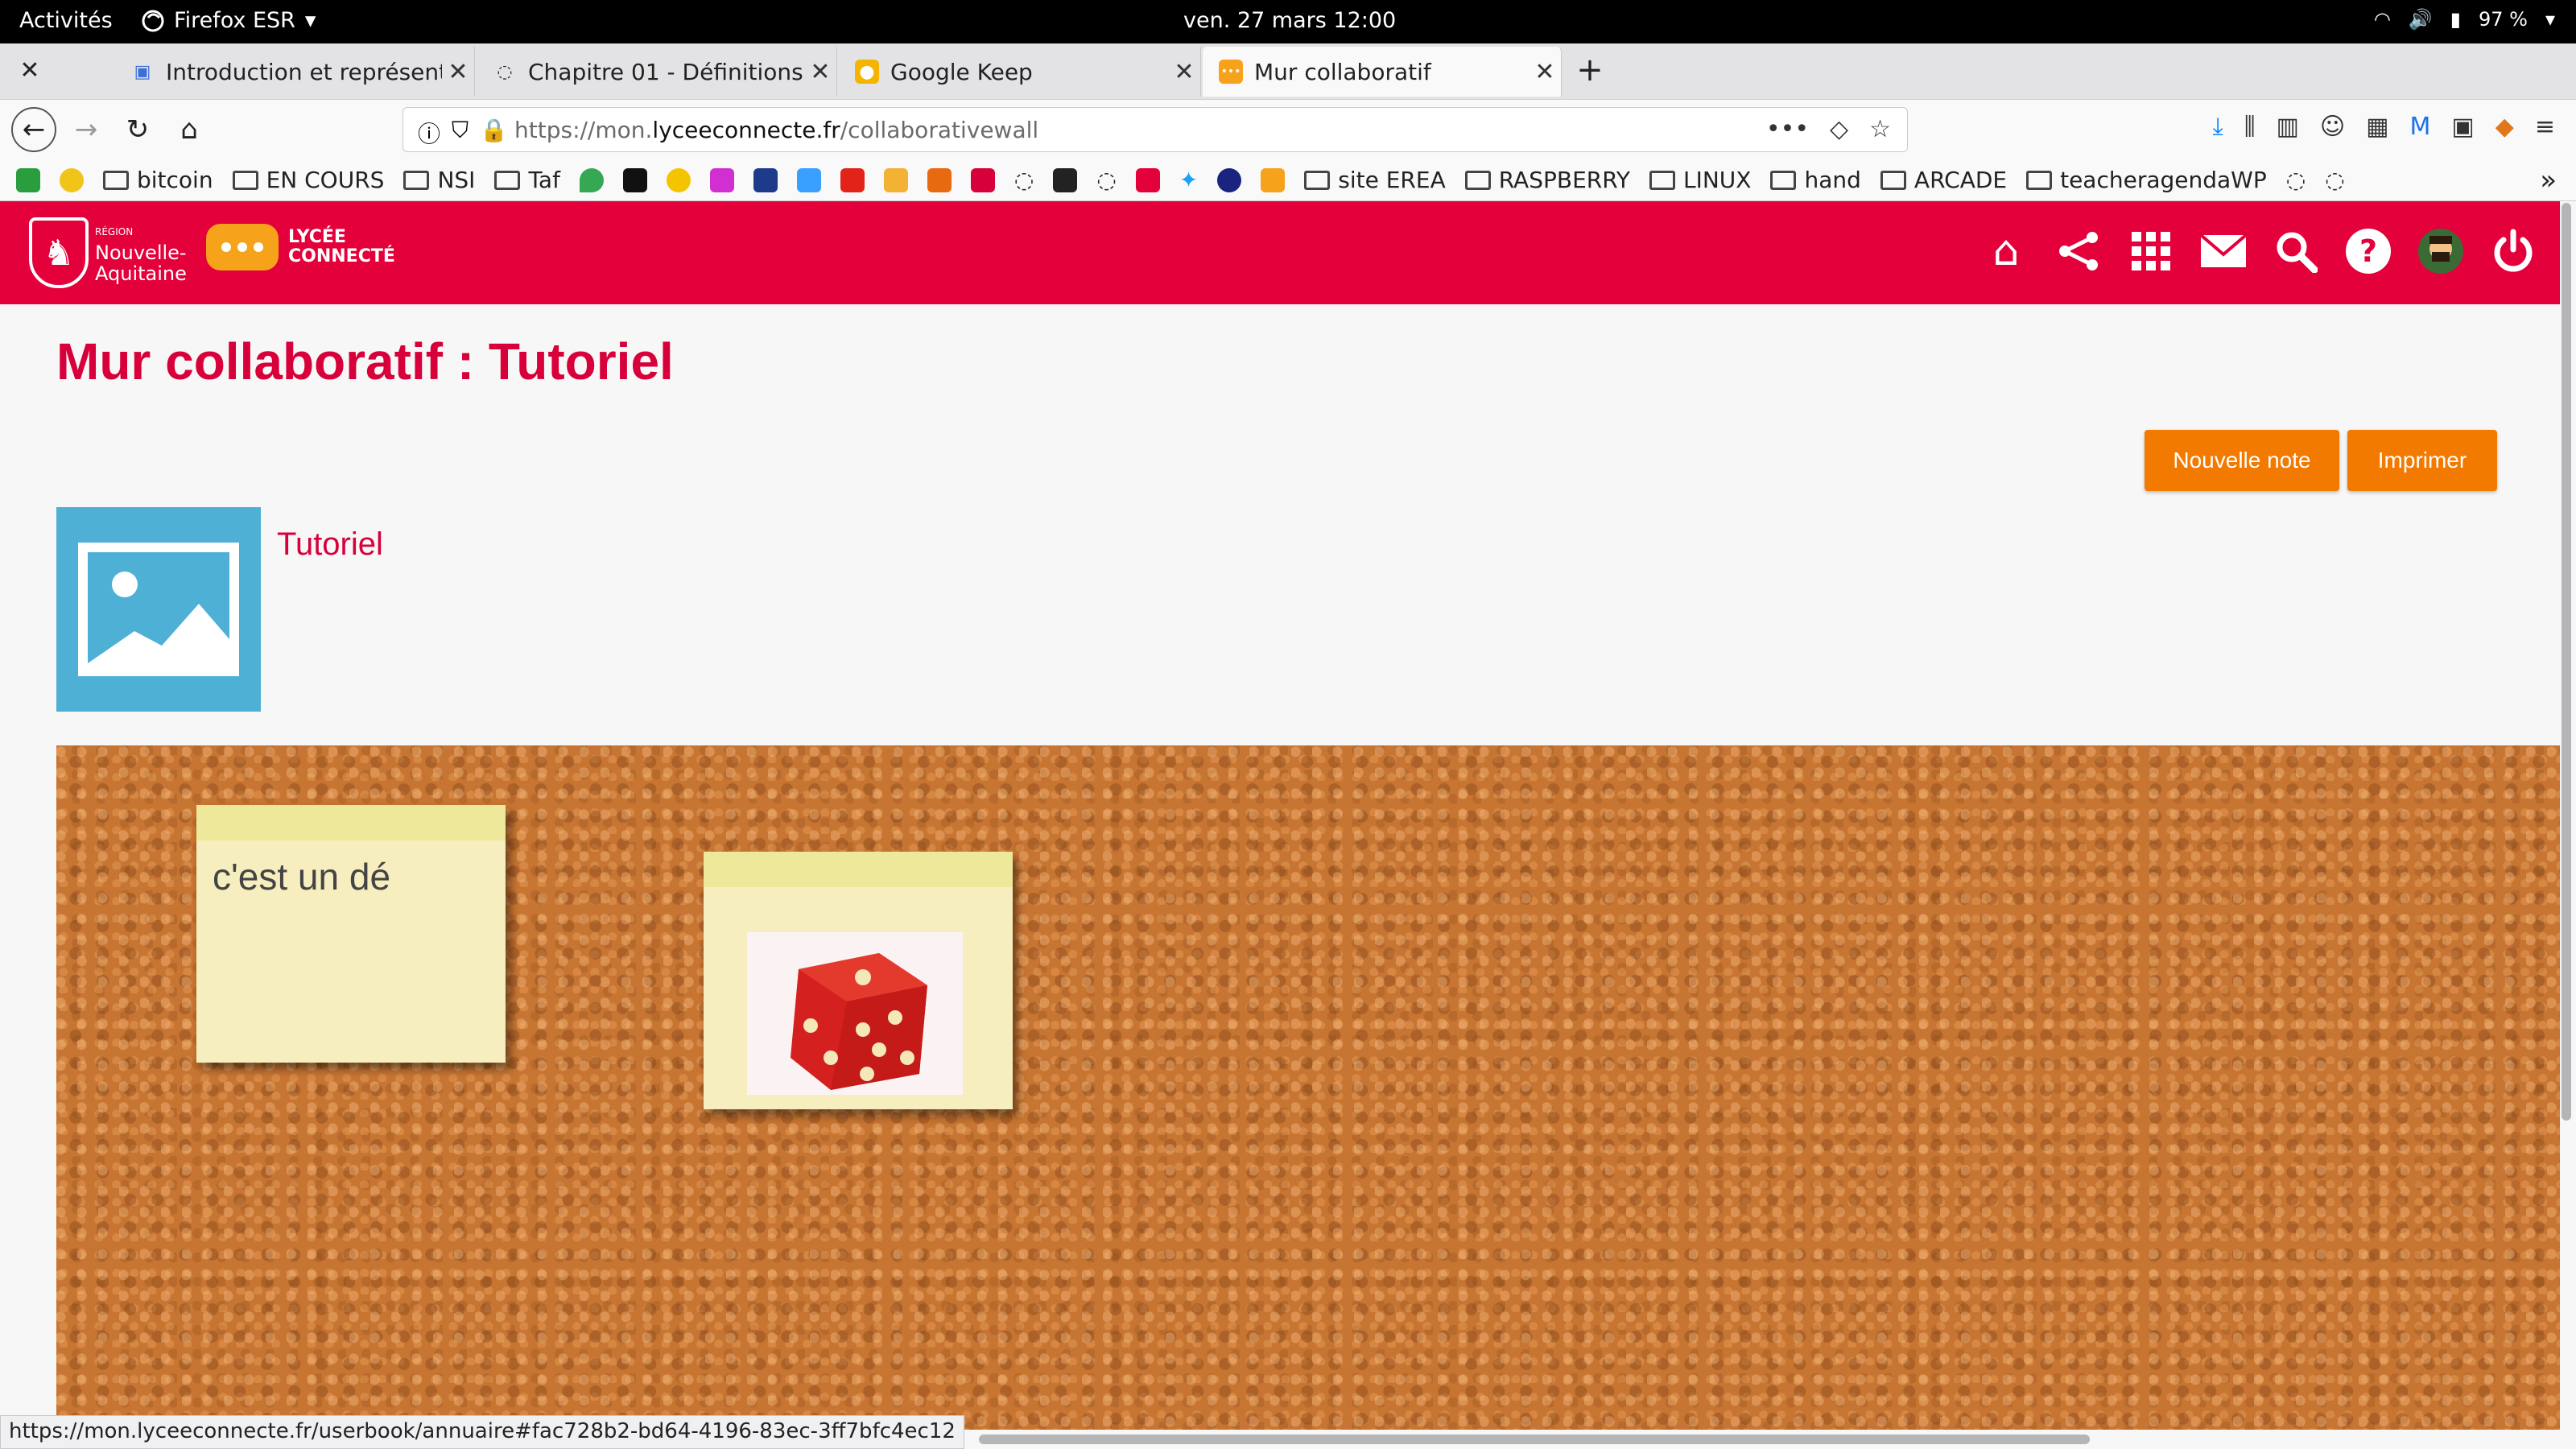 The image size is (2576, 1449). What do you see at coordinates (2382, 19) in the screenshot?
I see `wifi-icon: ◠` at bounding box center [2382, 19].